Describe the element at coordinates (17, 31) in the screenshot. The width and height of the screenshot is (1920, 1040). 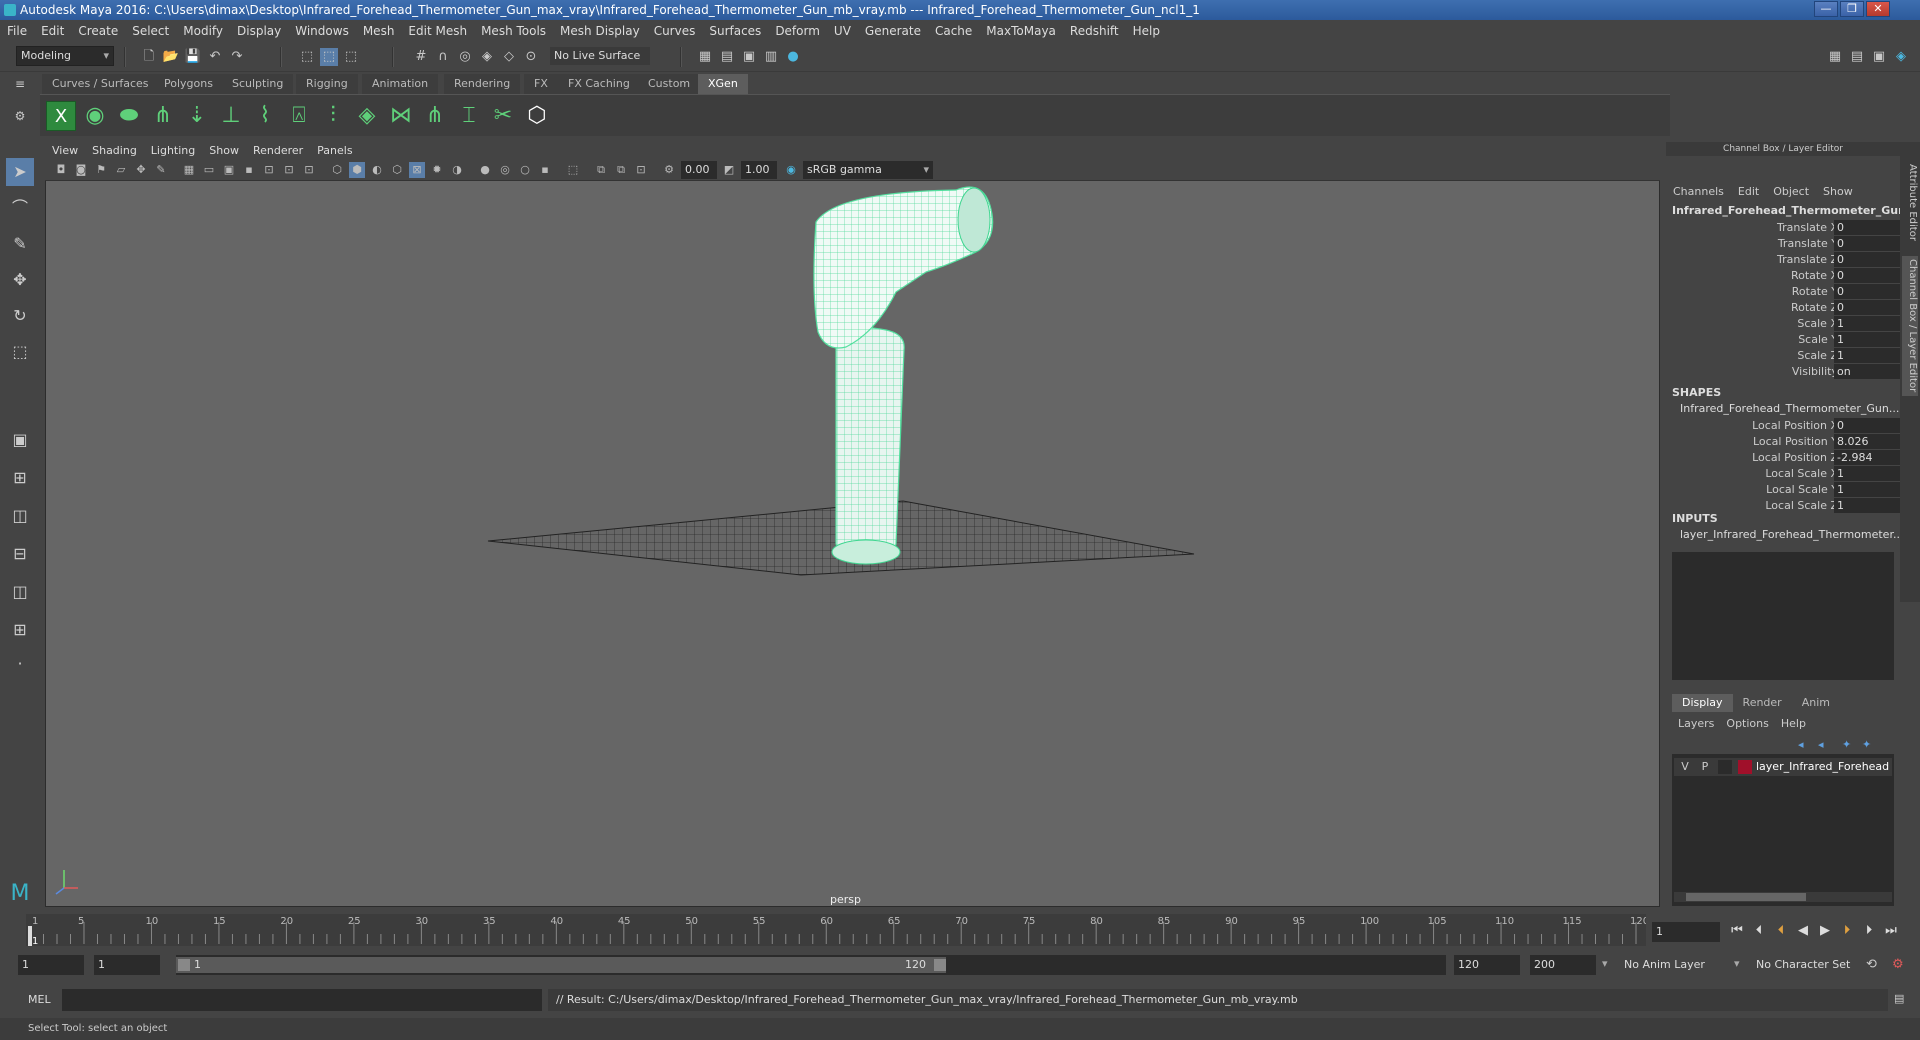
I see `menu-file: File` at that location.